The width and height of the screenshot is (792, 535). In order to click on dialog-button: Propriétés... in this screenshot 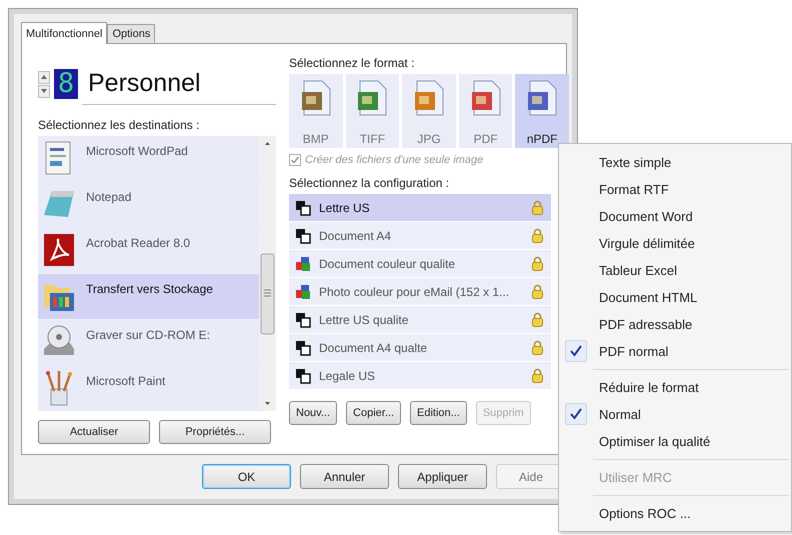, I will do `click(215, 432)`.